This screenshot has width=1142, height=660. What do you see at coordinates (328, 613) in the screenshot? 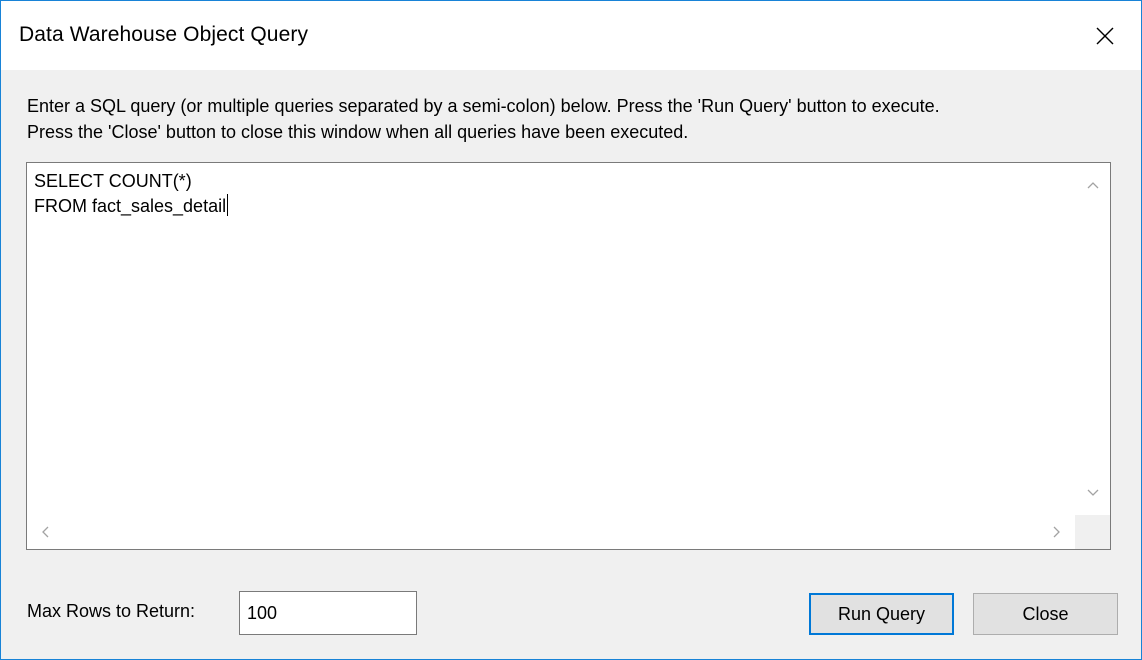
I see `max-rows-input` at bounding box center [328, 613].